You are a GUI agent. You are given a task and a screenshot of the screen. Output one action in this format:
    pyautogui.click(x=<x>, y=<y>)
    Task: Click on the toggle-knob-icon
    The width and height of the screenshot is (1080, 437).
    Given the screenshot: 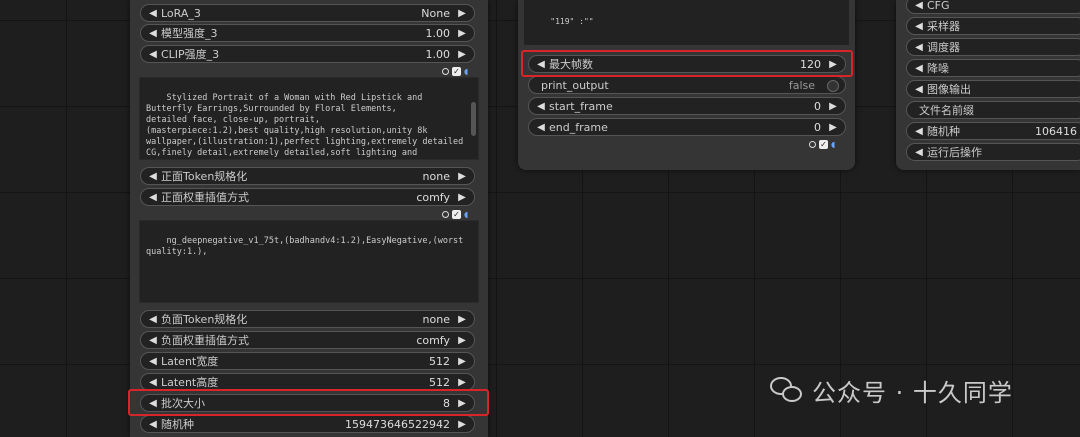 What is the action you would take?
    pyautogui.click(x=833, y=86)
    